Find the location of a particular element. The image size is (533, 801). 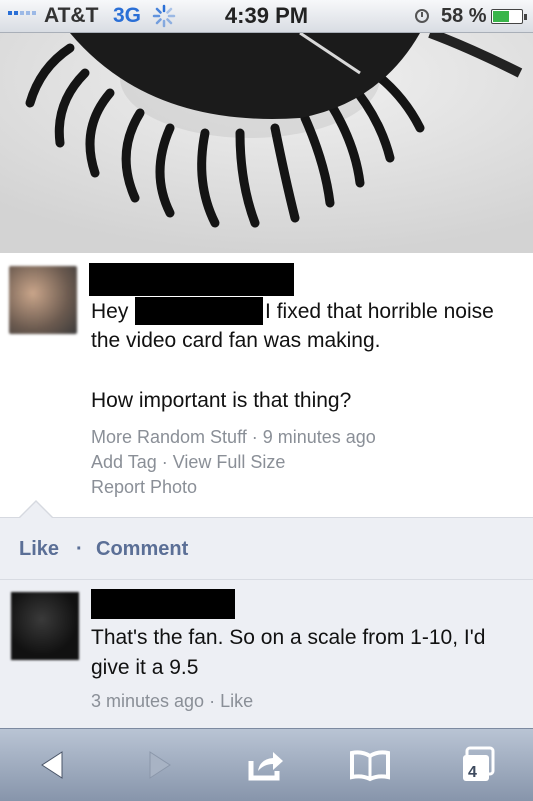

add-tag-link: Add Tag is located at coordinates (124, 462).